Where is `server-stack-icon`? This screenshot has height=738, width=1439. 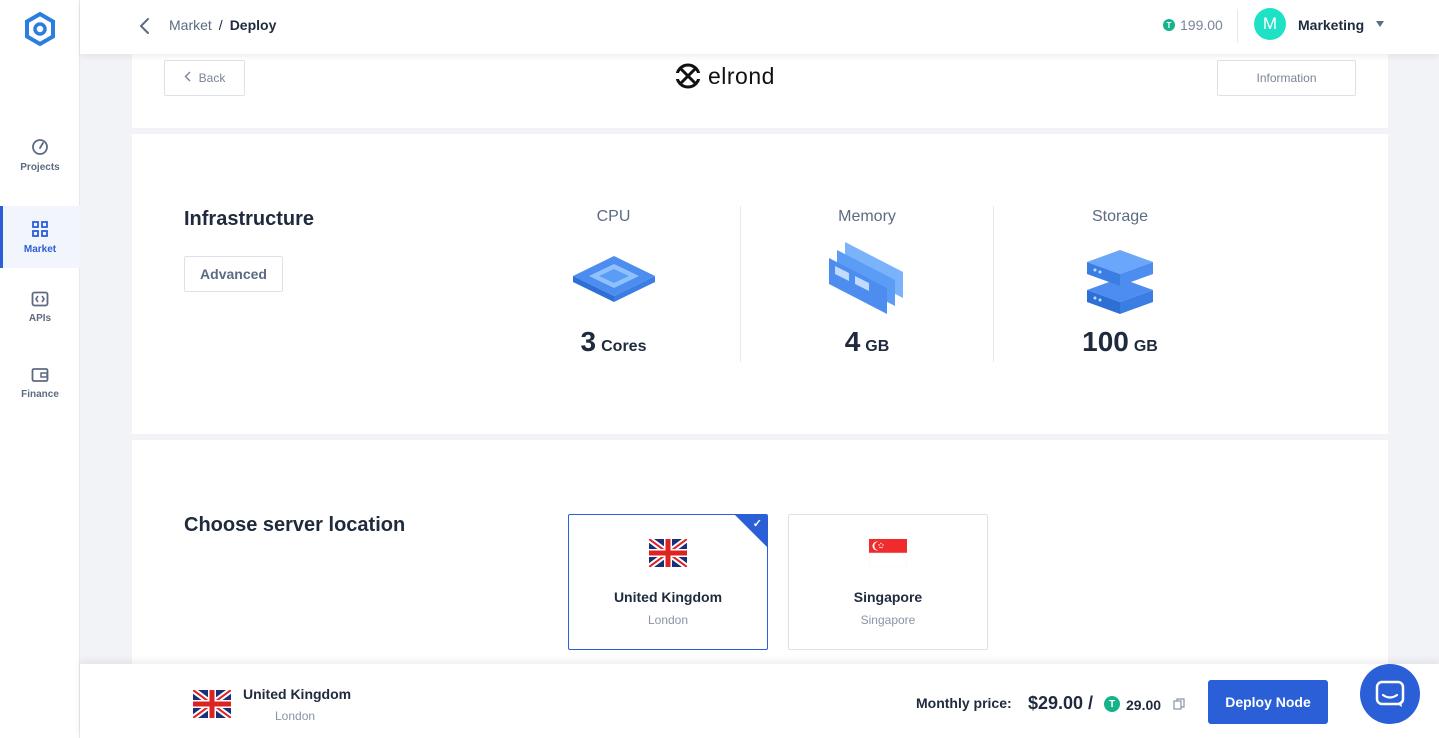
server-stack-icon is located at coordinates (1120, 282).